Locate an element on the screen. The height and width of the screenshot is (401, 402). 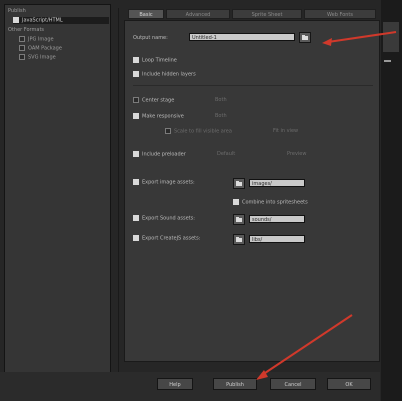
annotation-arrow-bottom is located at coordinates (307, 345).